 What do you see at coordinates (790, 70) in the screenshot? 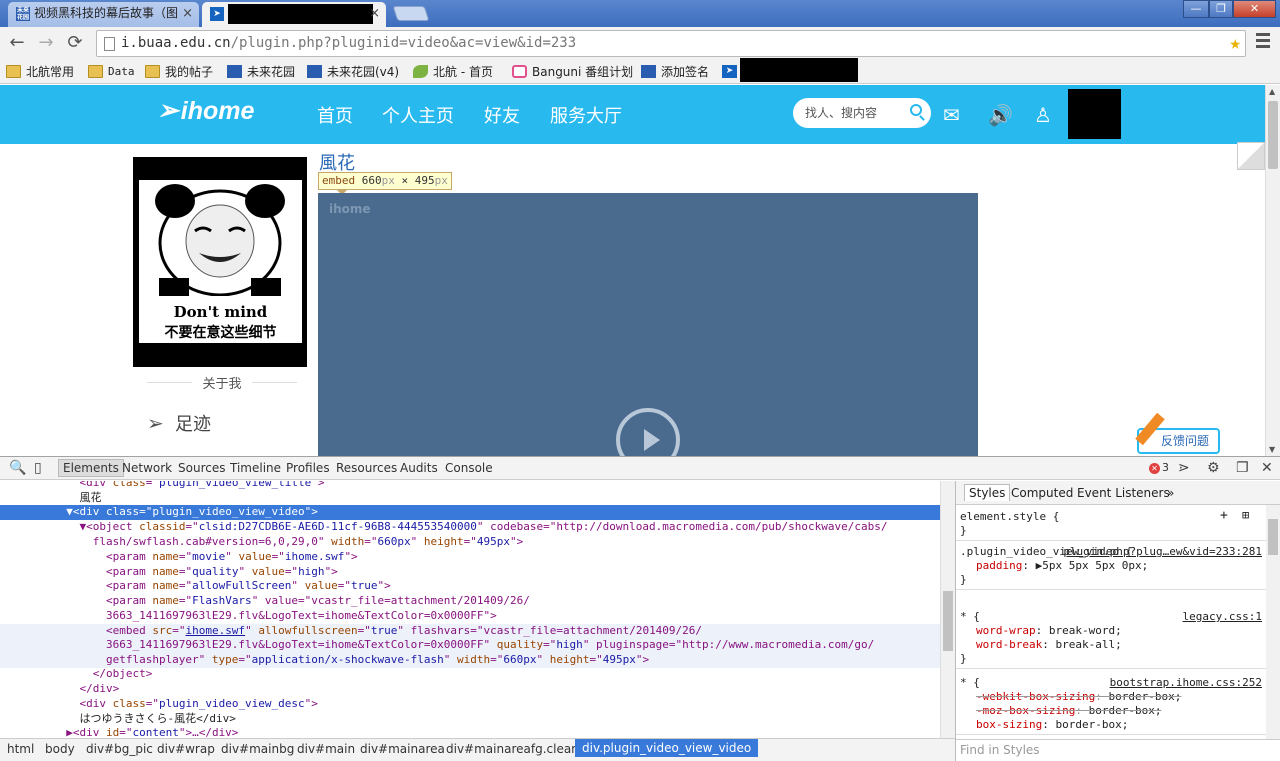
I see `bookmark-redacted: ➤` at bounding box center [790, 70].